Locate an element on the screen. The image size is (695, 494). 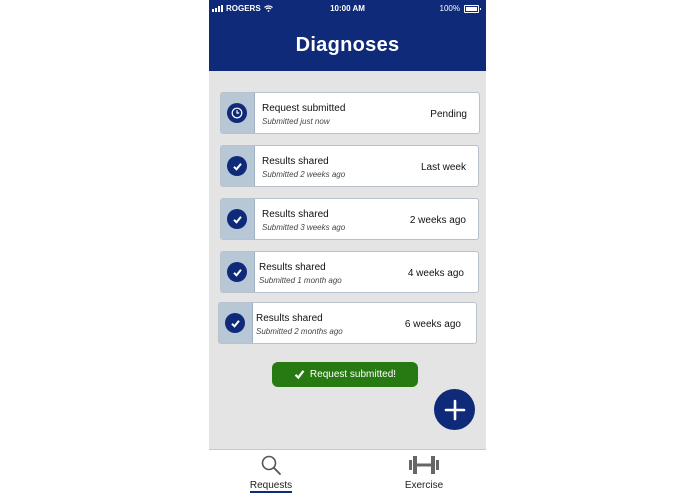
card-status: 2 weeks ago is located at coordinates (437, 220).